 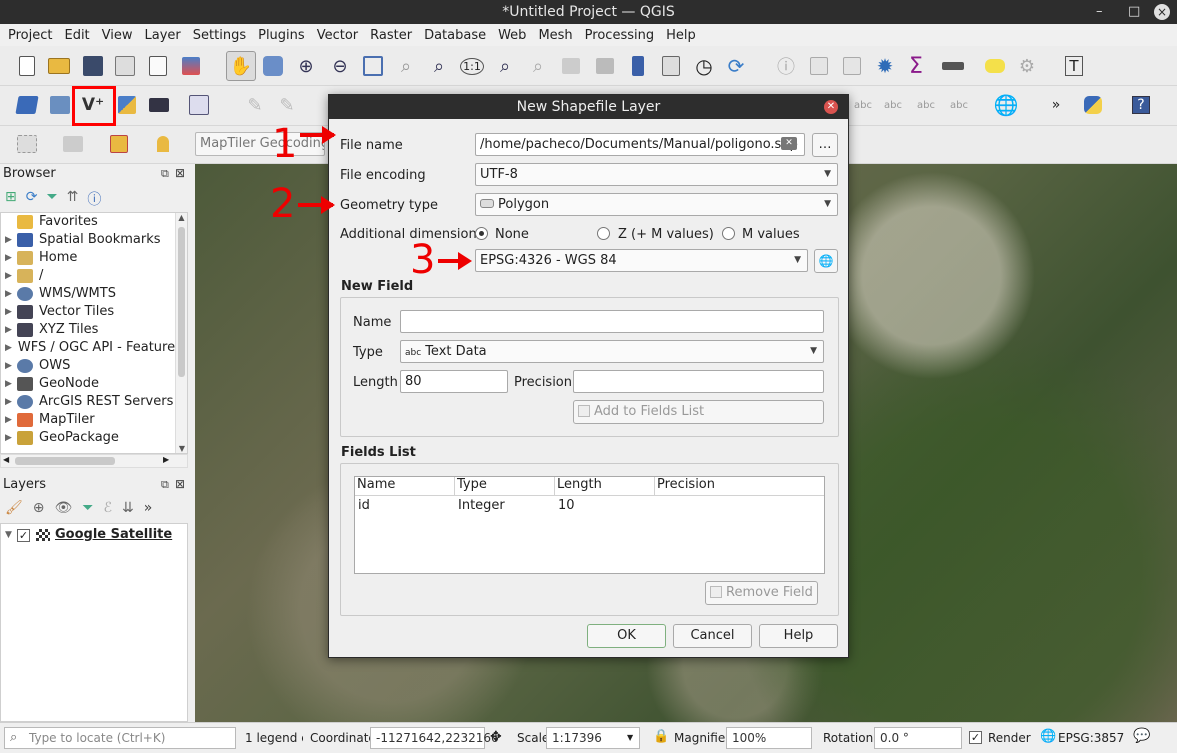 What do you see at coordinates (704, 66) in the screenshot?
I see `temporal-controller-icon: ◷` at bounding box center [704, 66].